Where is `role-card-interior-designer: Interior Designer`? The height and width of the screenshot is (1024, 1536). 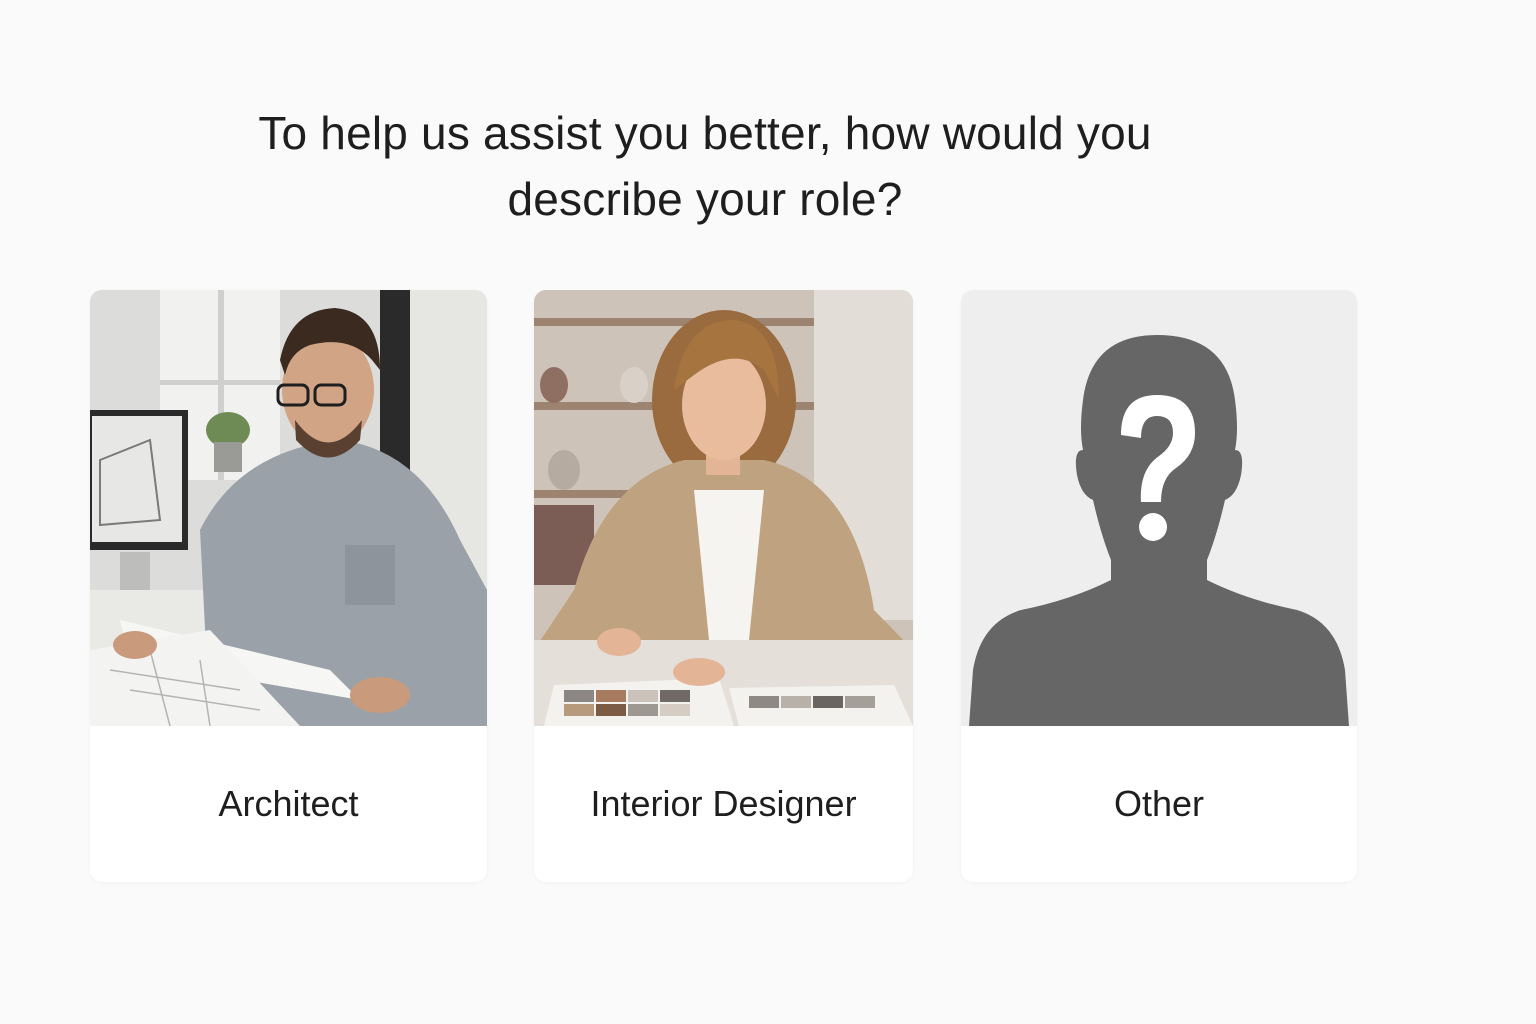
role-card-interior-designer: Interior Designer is located at coordinates (723, 586).